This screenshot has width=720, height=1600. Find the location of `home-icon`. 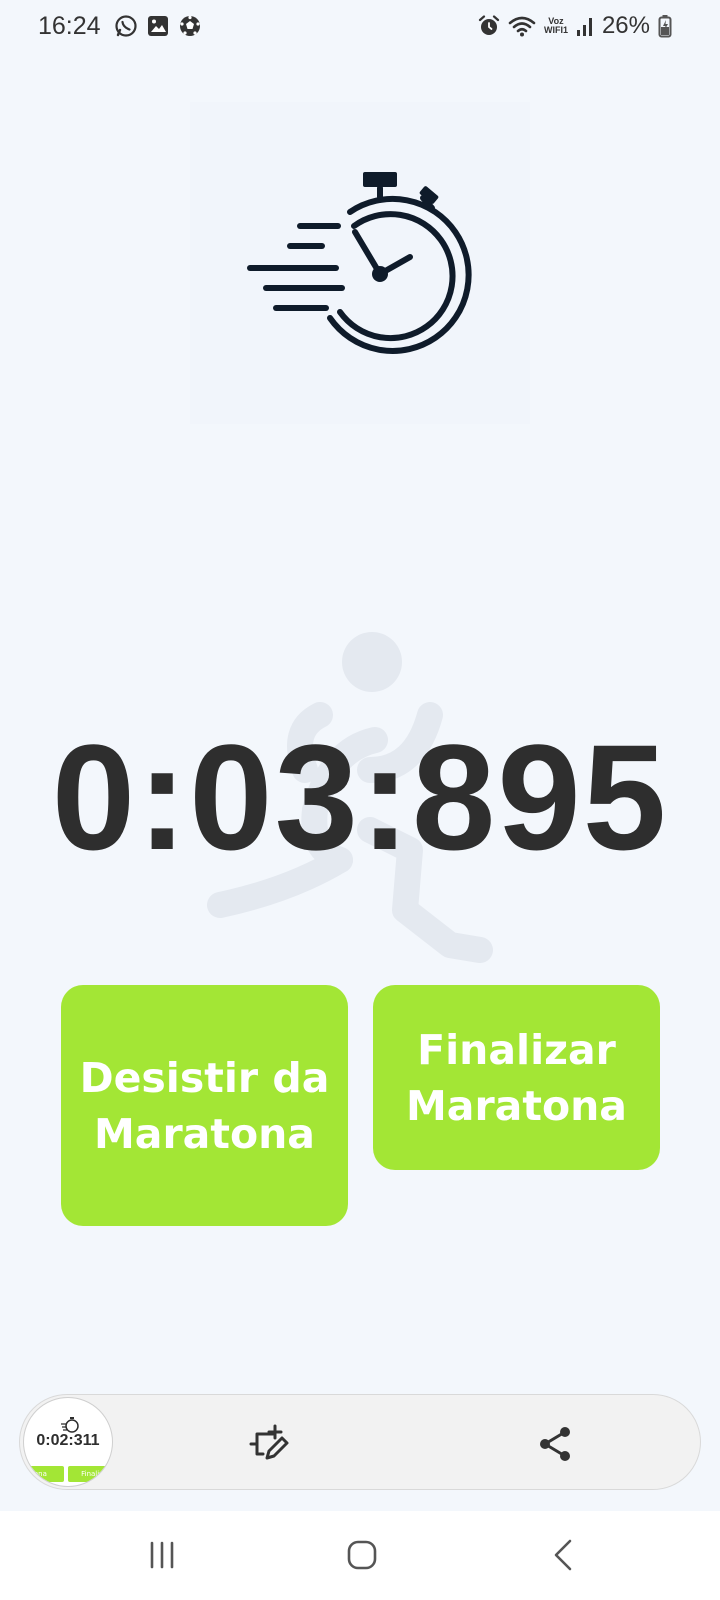

home-icon is located at coordinates (362, 1555).